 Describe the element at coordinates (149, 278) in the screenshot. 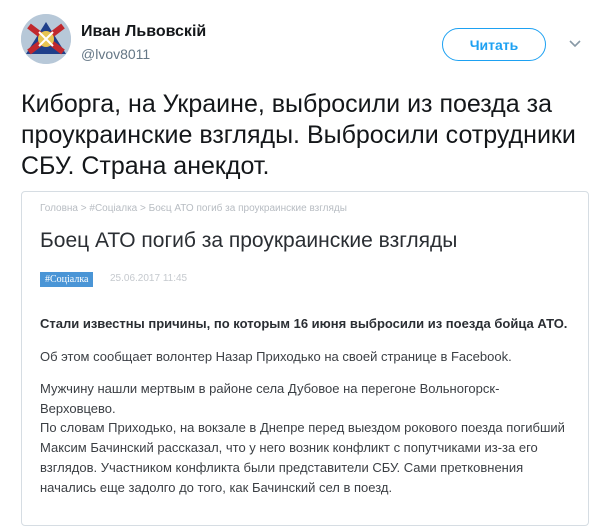

I see `article-date: 25.06.2017 11:45` at that location.